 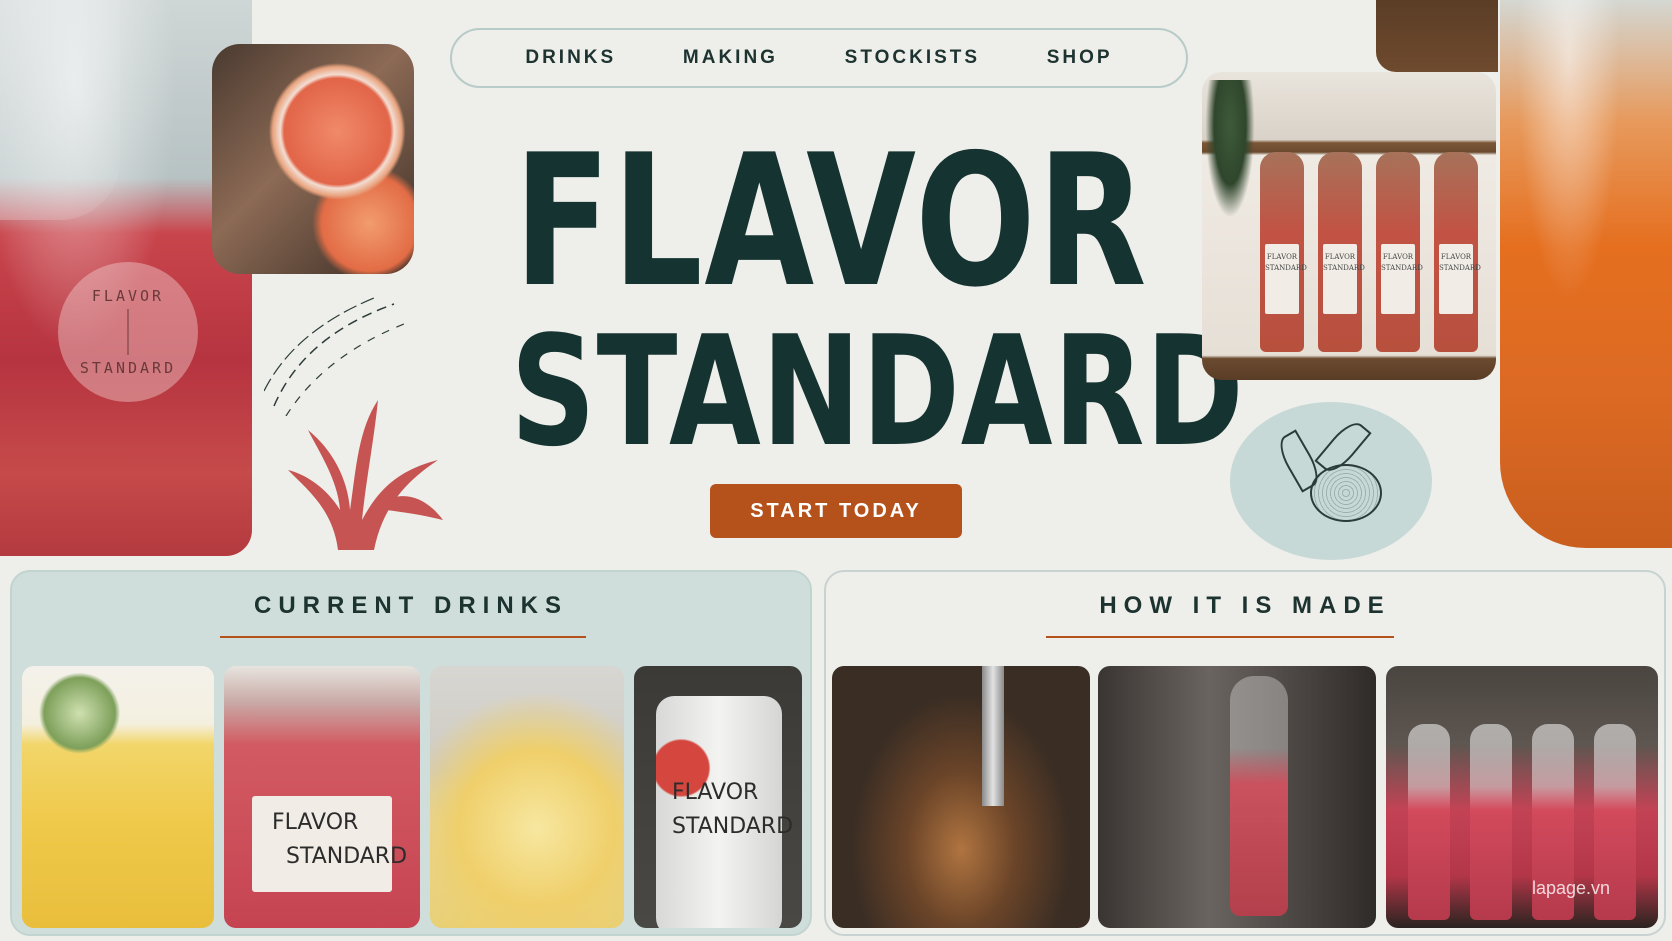 I want to click on drink-tile-bottle: FLAVOR STANDARD, so click(x=322, y=797).